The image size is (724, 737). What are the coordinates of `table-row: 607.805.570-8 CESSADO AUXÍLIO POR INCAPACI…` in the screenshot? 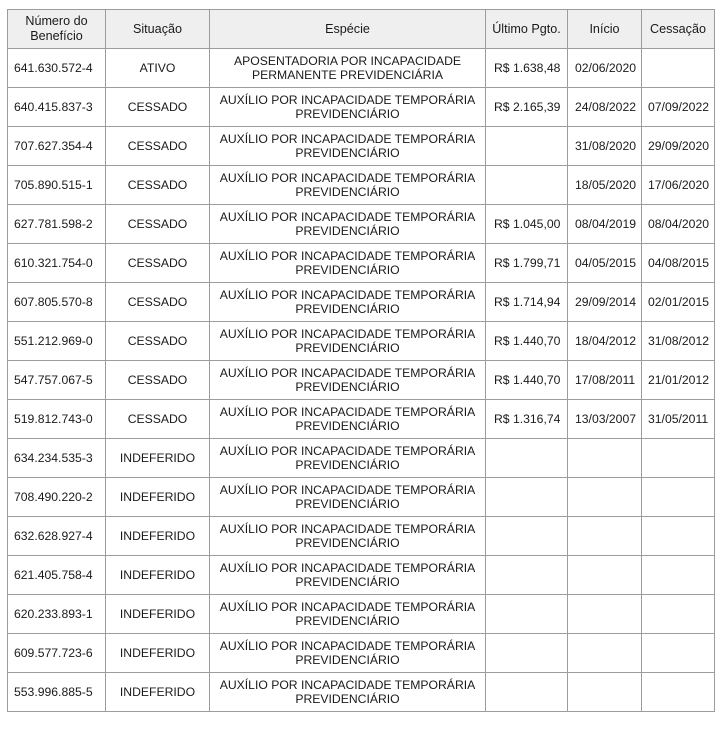 It's located at (361, 302).